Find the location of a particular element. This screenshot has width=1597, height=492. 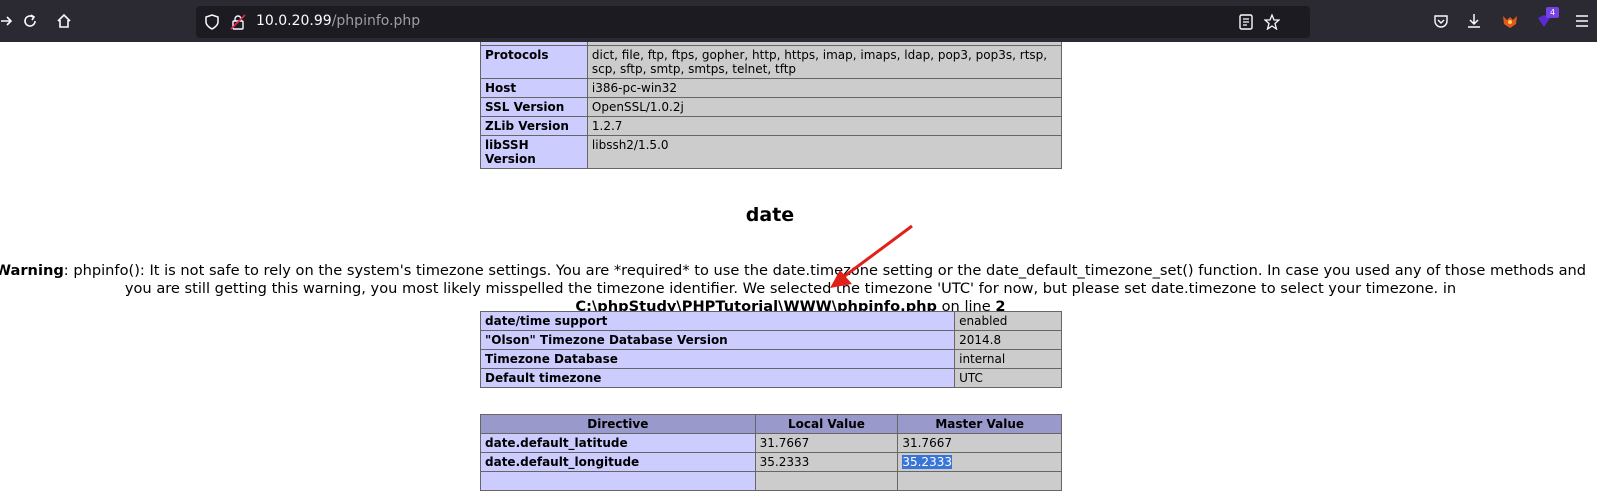

url-text: 10.0.20.99/phpinfo.php is located at coordinates (338, 21).